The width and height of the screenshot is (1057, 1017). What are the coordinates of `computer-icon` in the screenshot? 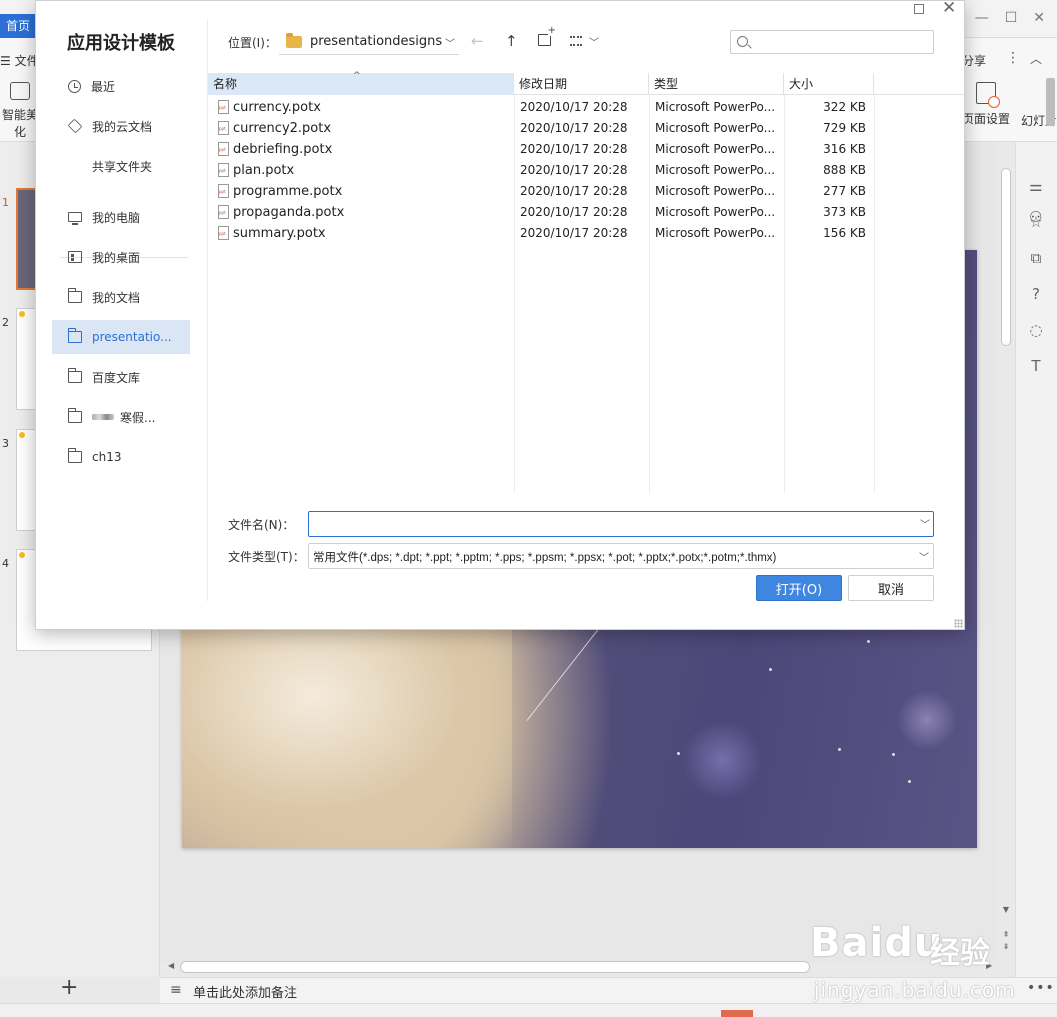 It's located at (75, 218).